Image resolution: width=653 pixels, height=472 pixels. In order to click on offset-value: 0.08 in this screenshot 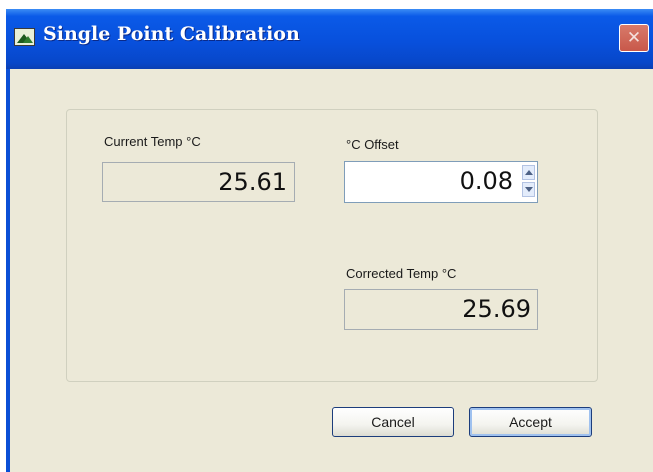, I will do `click(486, 181)`.